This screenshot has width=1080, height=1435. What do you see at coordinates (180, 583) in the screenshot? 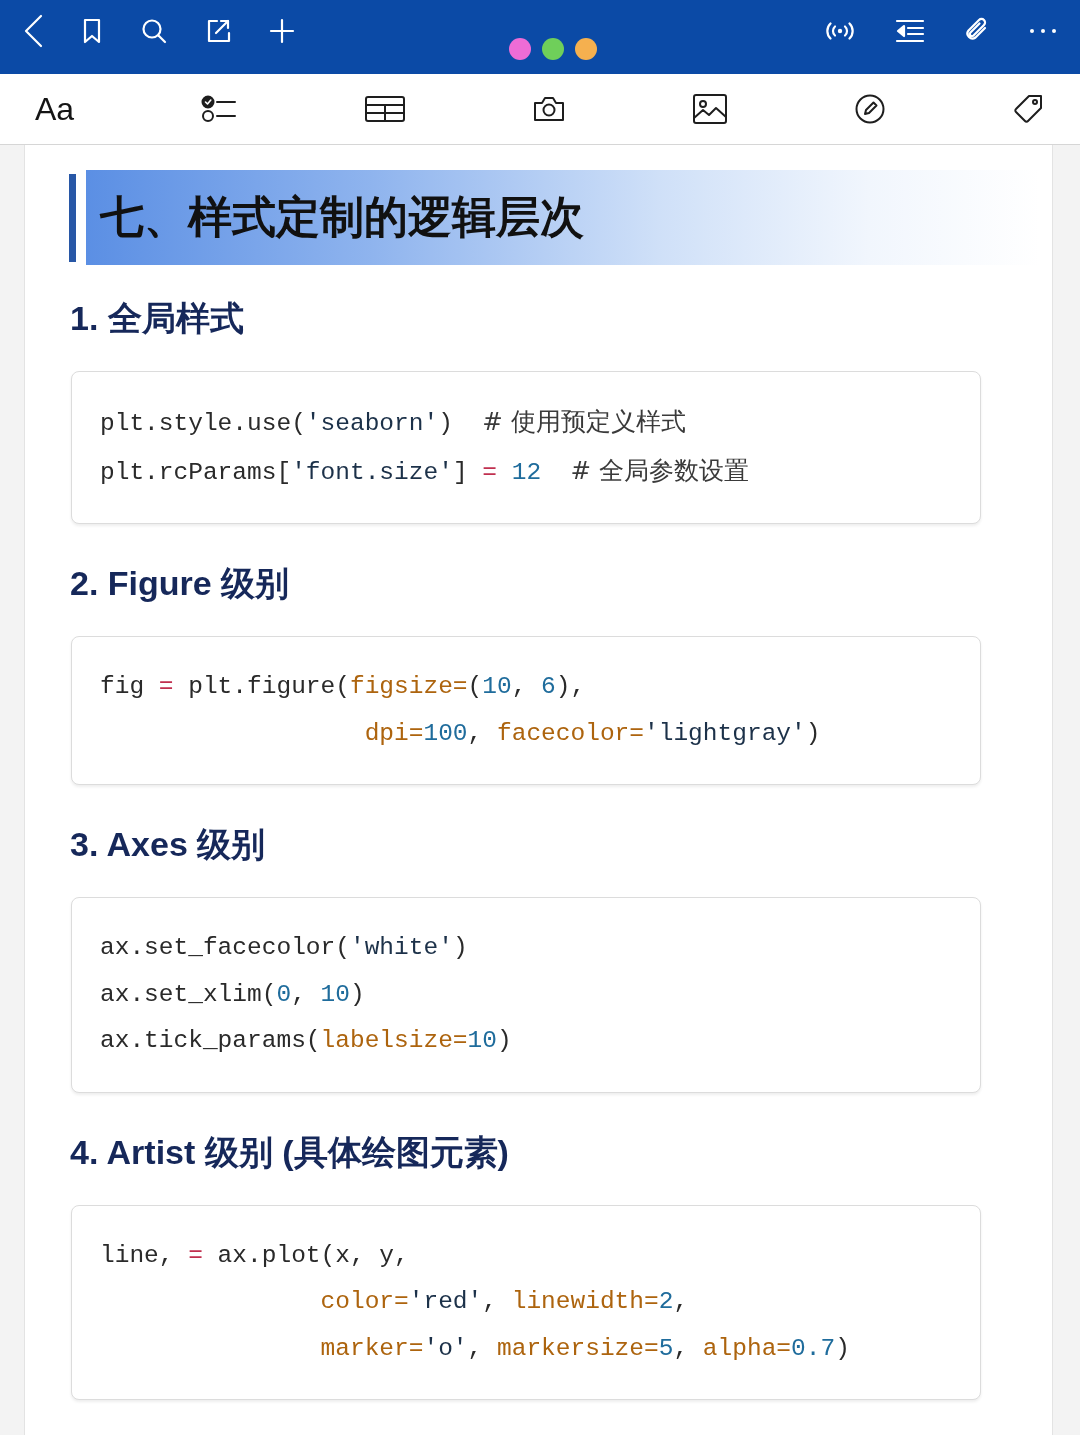
I see `section-heading: 2. Figure 级别` at bounding box center [180, 583].